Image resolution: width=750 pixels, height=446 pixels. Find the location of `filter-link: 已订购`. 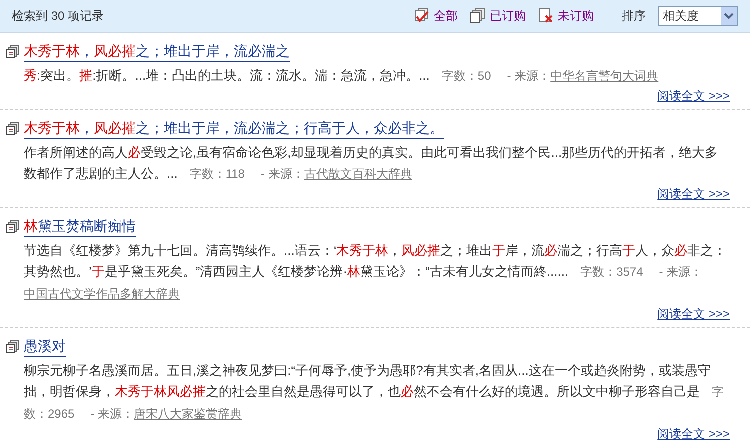

filter-link: 已订购 is located at coordinates (498, 16).